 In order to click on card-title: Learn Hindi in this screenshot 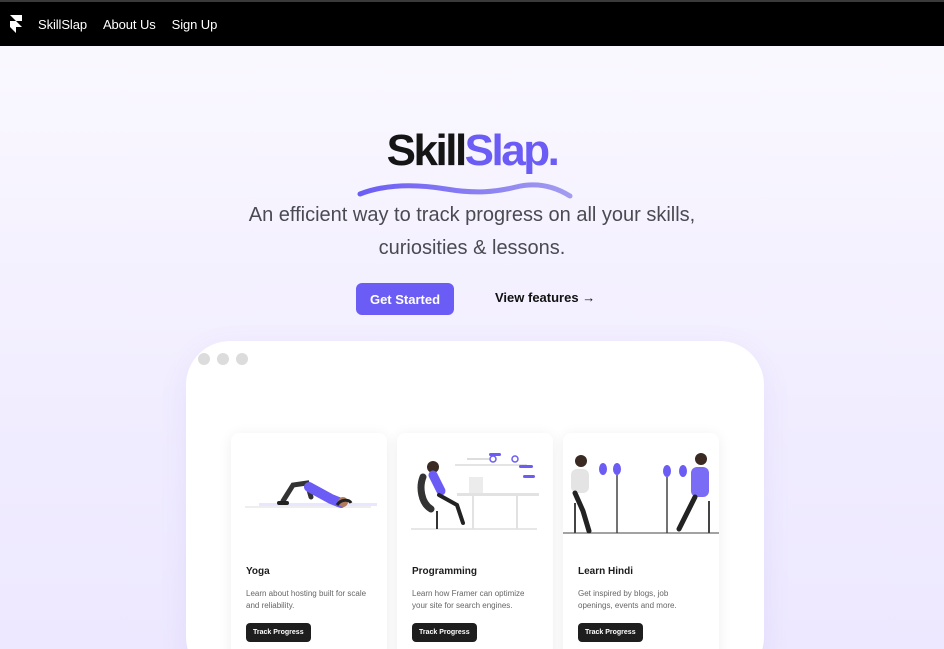, I will do `click(606, 571)`.